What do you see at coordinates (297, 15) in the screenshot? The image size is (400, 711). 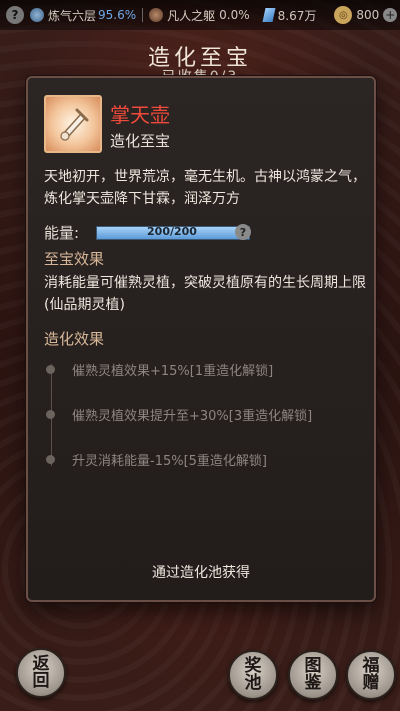 I see `spirit-stones-value: 8.67万` at bounding box center [297, 15].